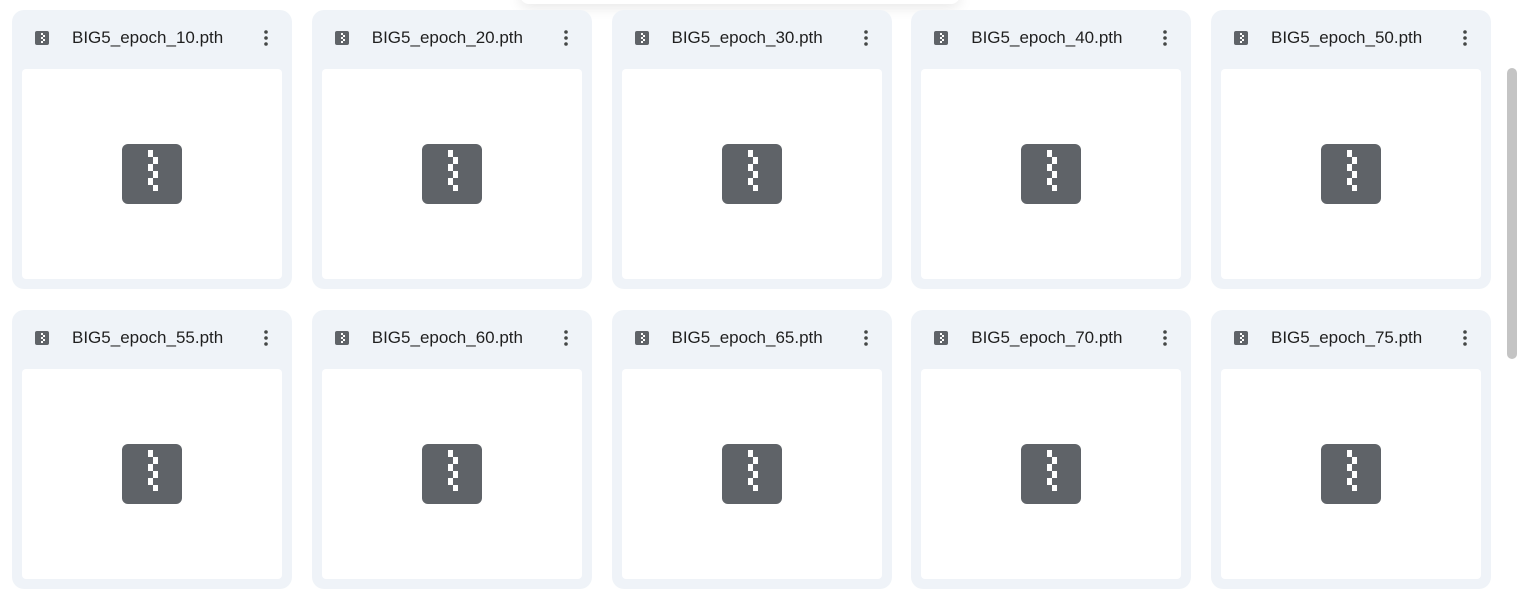 The height and width of the screenshot is (607, 1520). I want to click on file-card-header: BIG5_epoch_30.pth, so click(752, 39).